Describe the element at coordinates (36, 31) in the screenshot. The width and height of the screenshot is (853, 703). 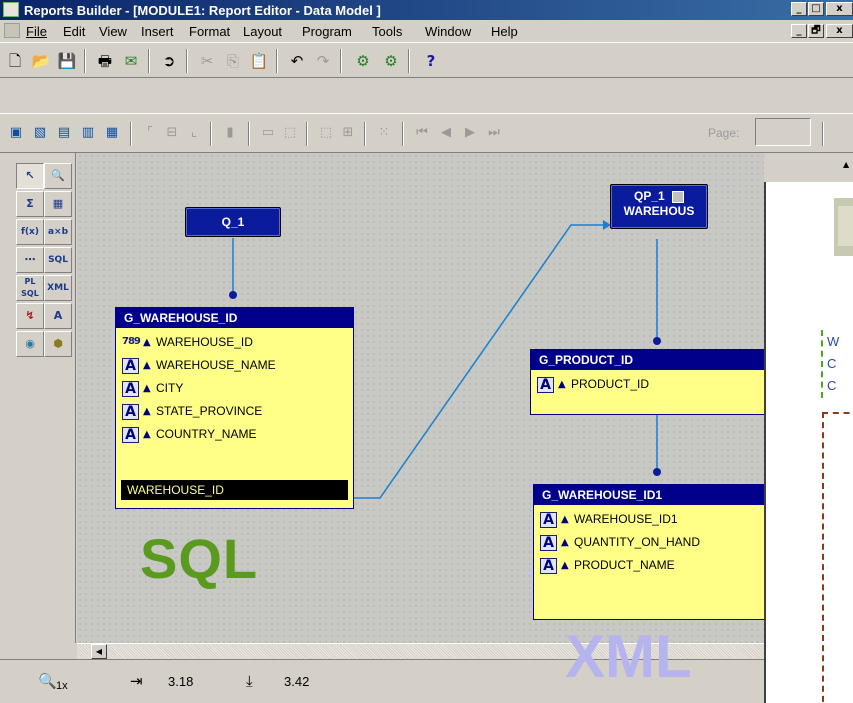
I see `menu-file: File` at that location.